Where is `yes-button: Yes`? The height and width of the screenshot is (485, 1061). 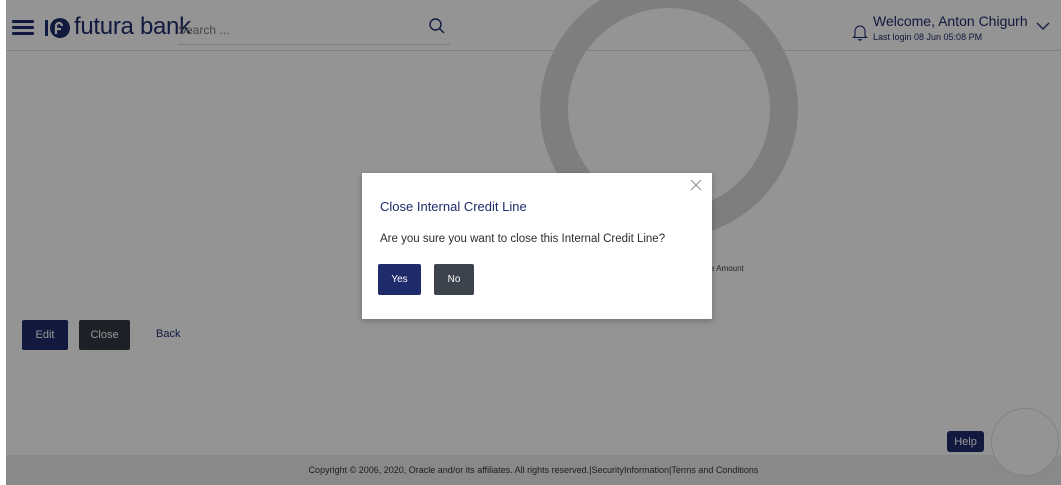 yes-button: Yes is located at coordinates (399, 279).